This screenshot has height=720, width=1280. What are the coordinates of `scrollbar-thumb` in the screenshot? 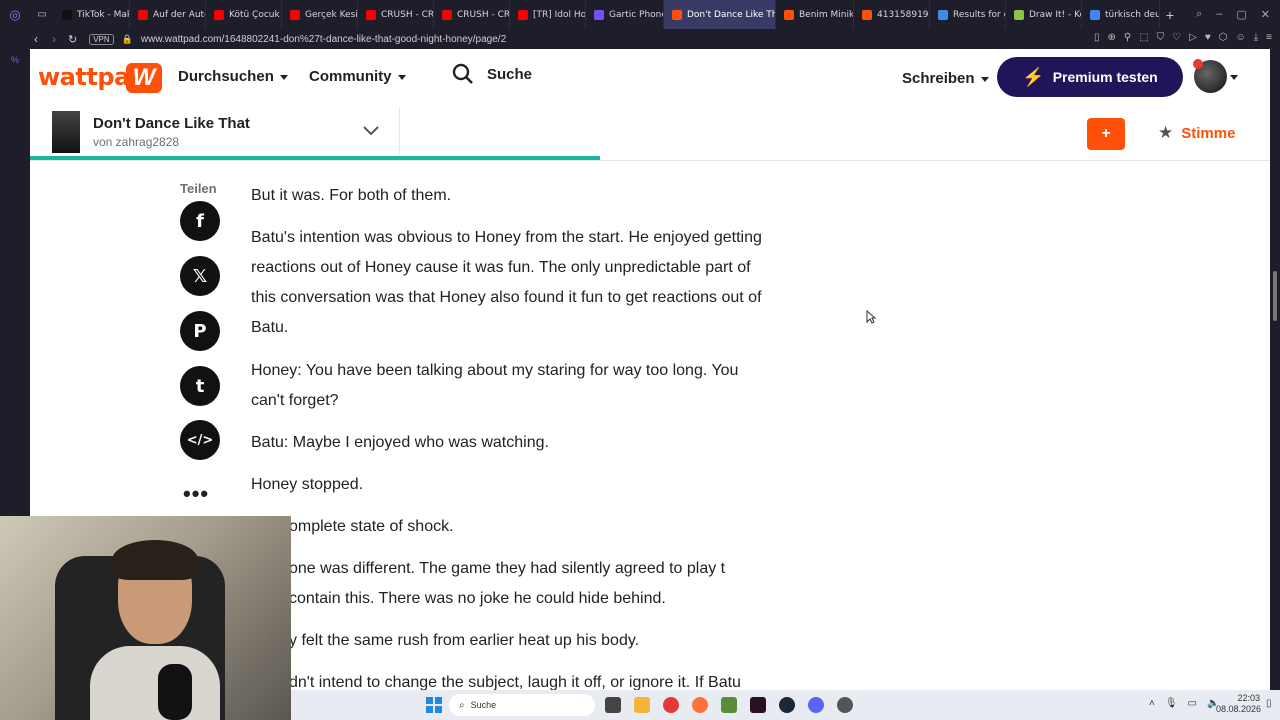 It's located at (1275, 296).